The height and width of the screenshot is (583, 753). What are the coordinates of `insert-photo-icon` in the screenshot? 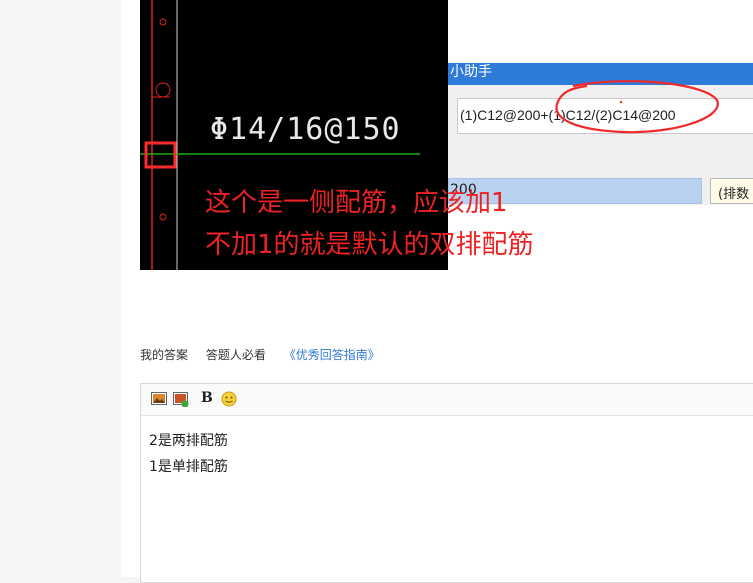 It's located at (181, 399).